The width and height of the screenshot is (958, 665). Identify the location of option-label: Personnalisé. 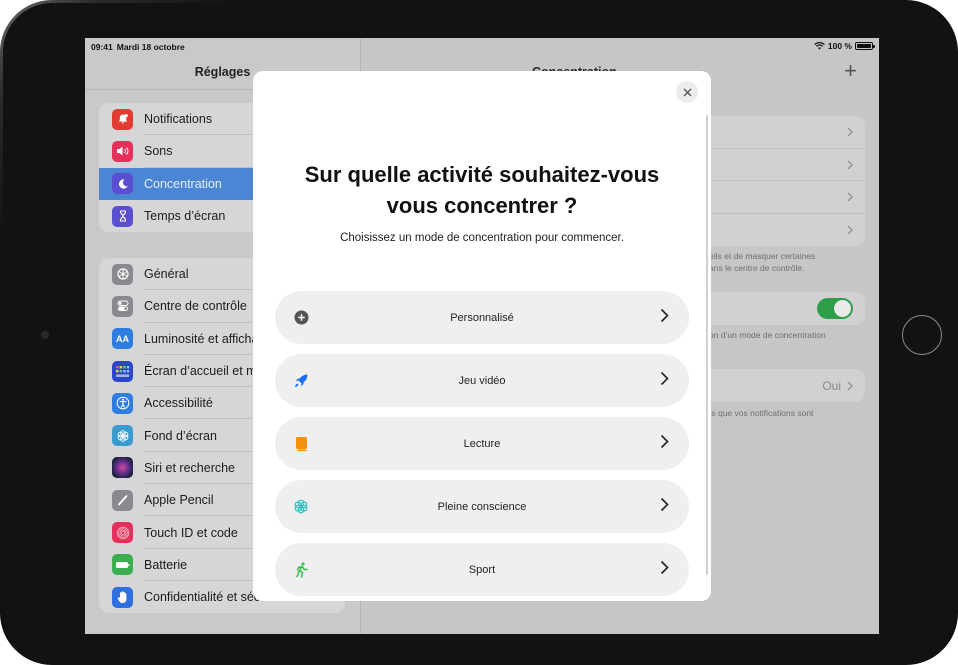
(482, 317).